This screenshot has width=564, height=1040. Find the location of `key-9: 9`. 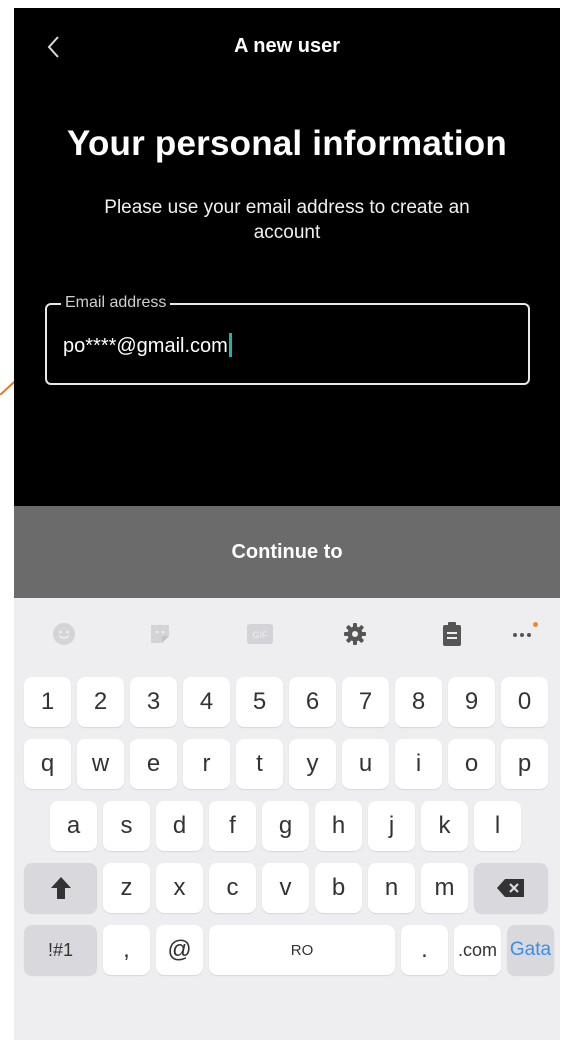

key-9: 9 is located at coordinates (471, 702).